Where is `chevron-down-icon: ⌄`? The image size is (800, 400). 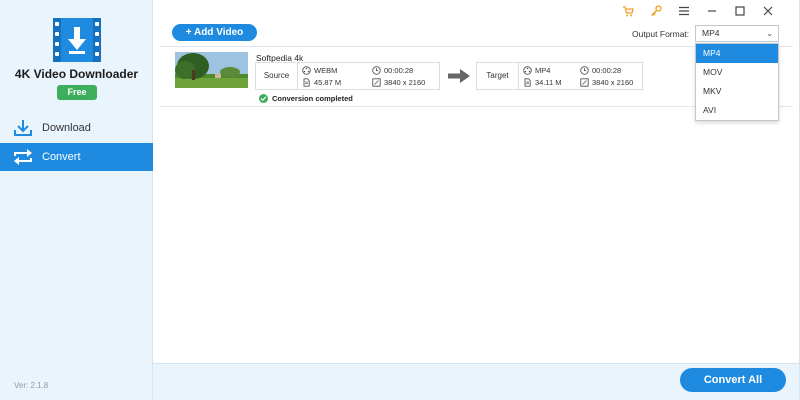 chevron-down-icon: ⌄ is located at coordinates (769, 33).